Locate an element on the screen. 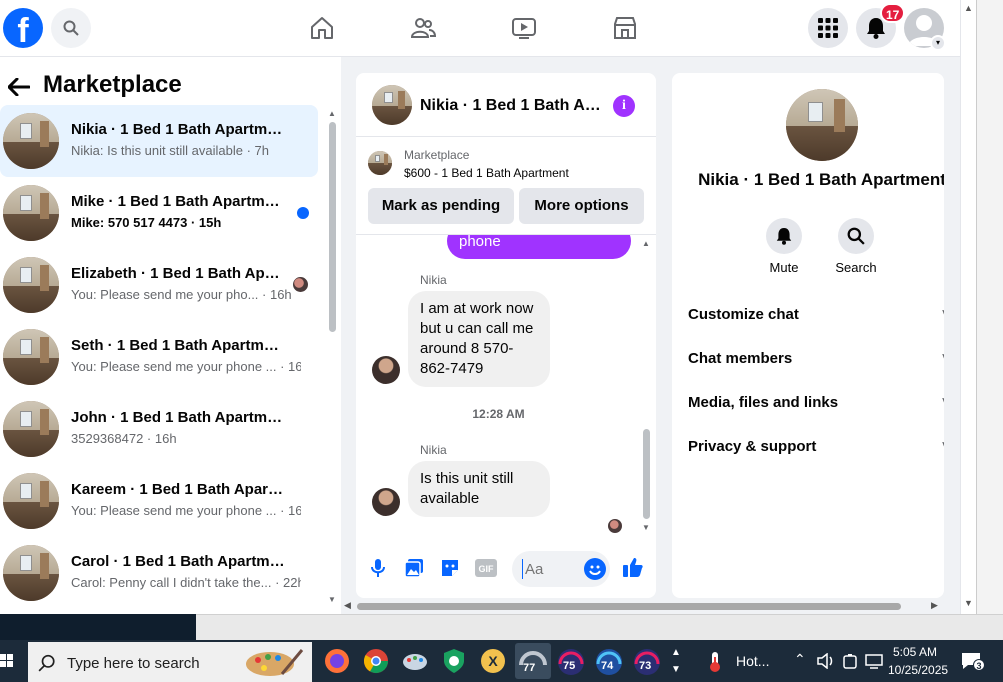 The image size is (1003, 682). mute-label: Mute is located at coordinates (784, 267).